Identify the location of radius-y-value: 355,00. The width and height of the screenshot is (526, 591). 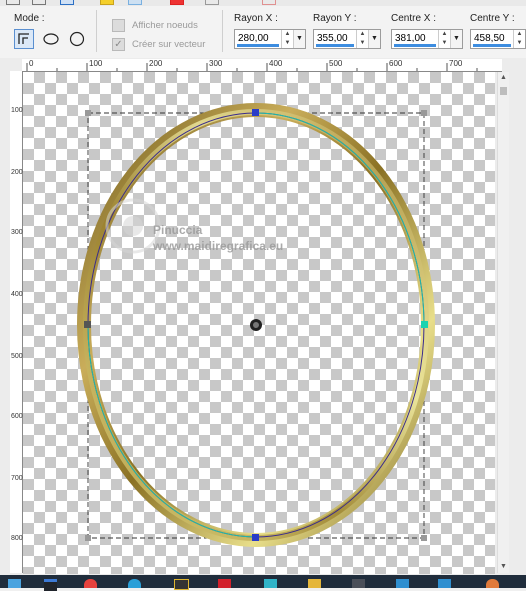
(335, 39).